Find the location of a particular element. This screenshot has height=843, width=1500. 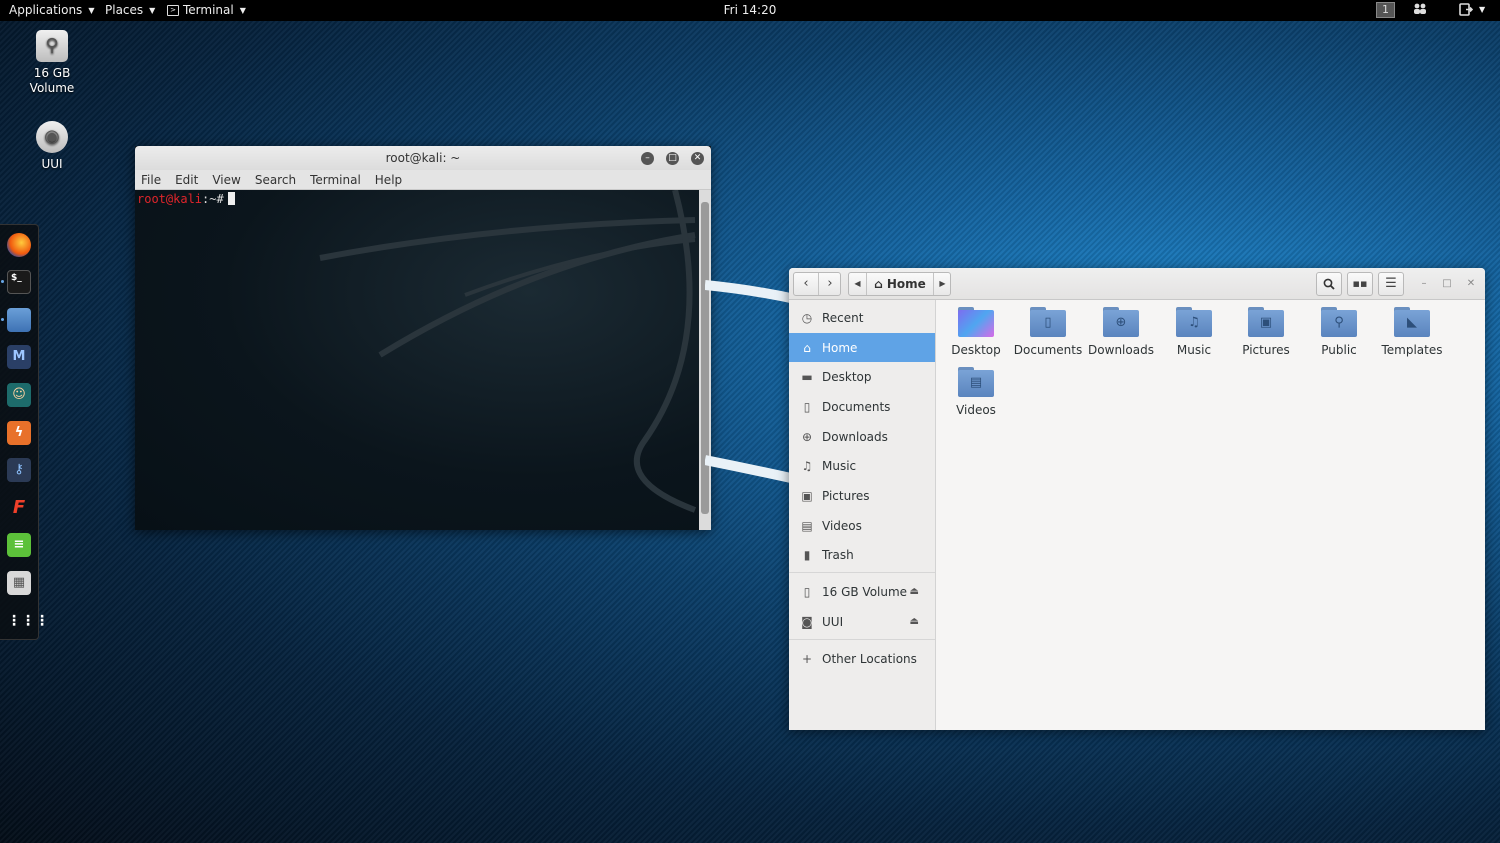

sidebar-item-home: ⌂ Home is located at coordinates (862, 347).